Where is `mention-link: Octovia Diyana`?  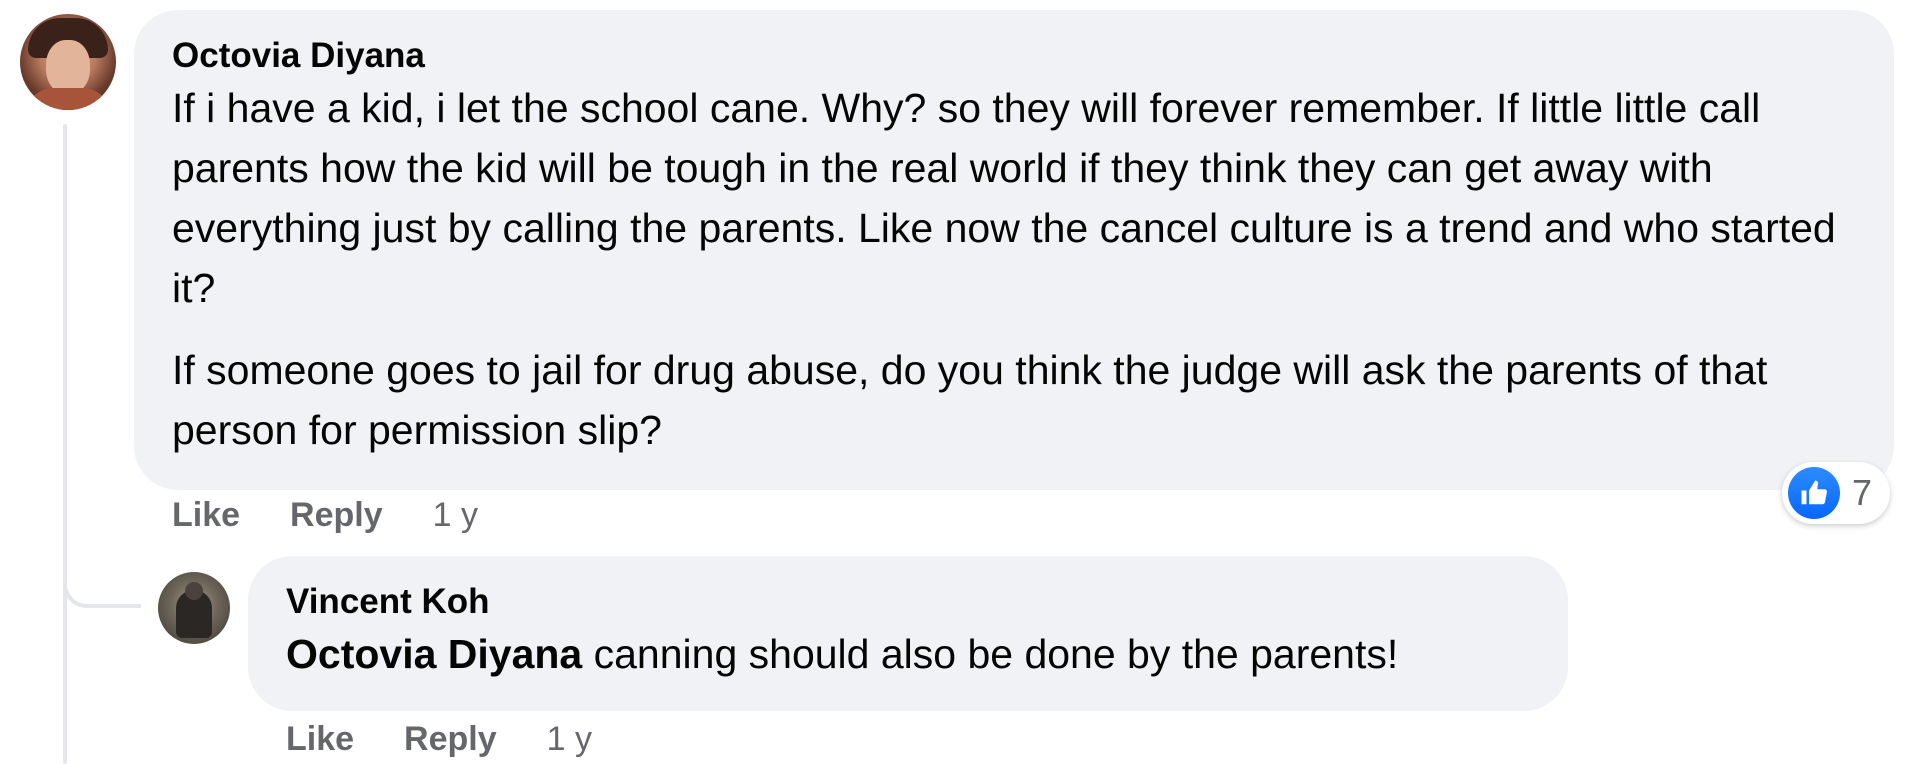
mention-link: Octovia Diyana is located at coordinates (434, 654).